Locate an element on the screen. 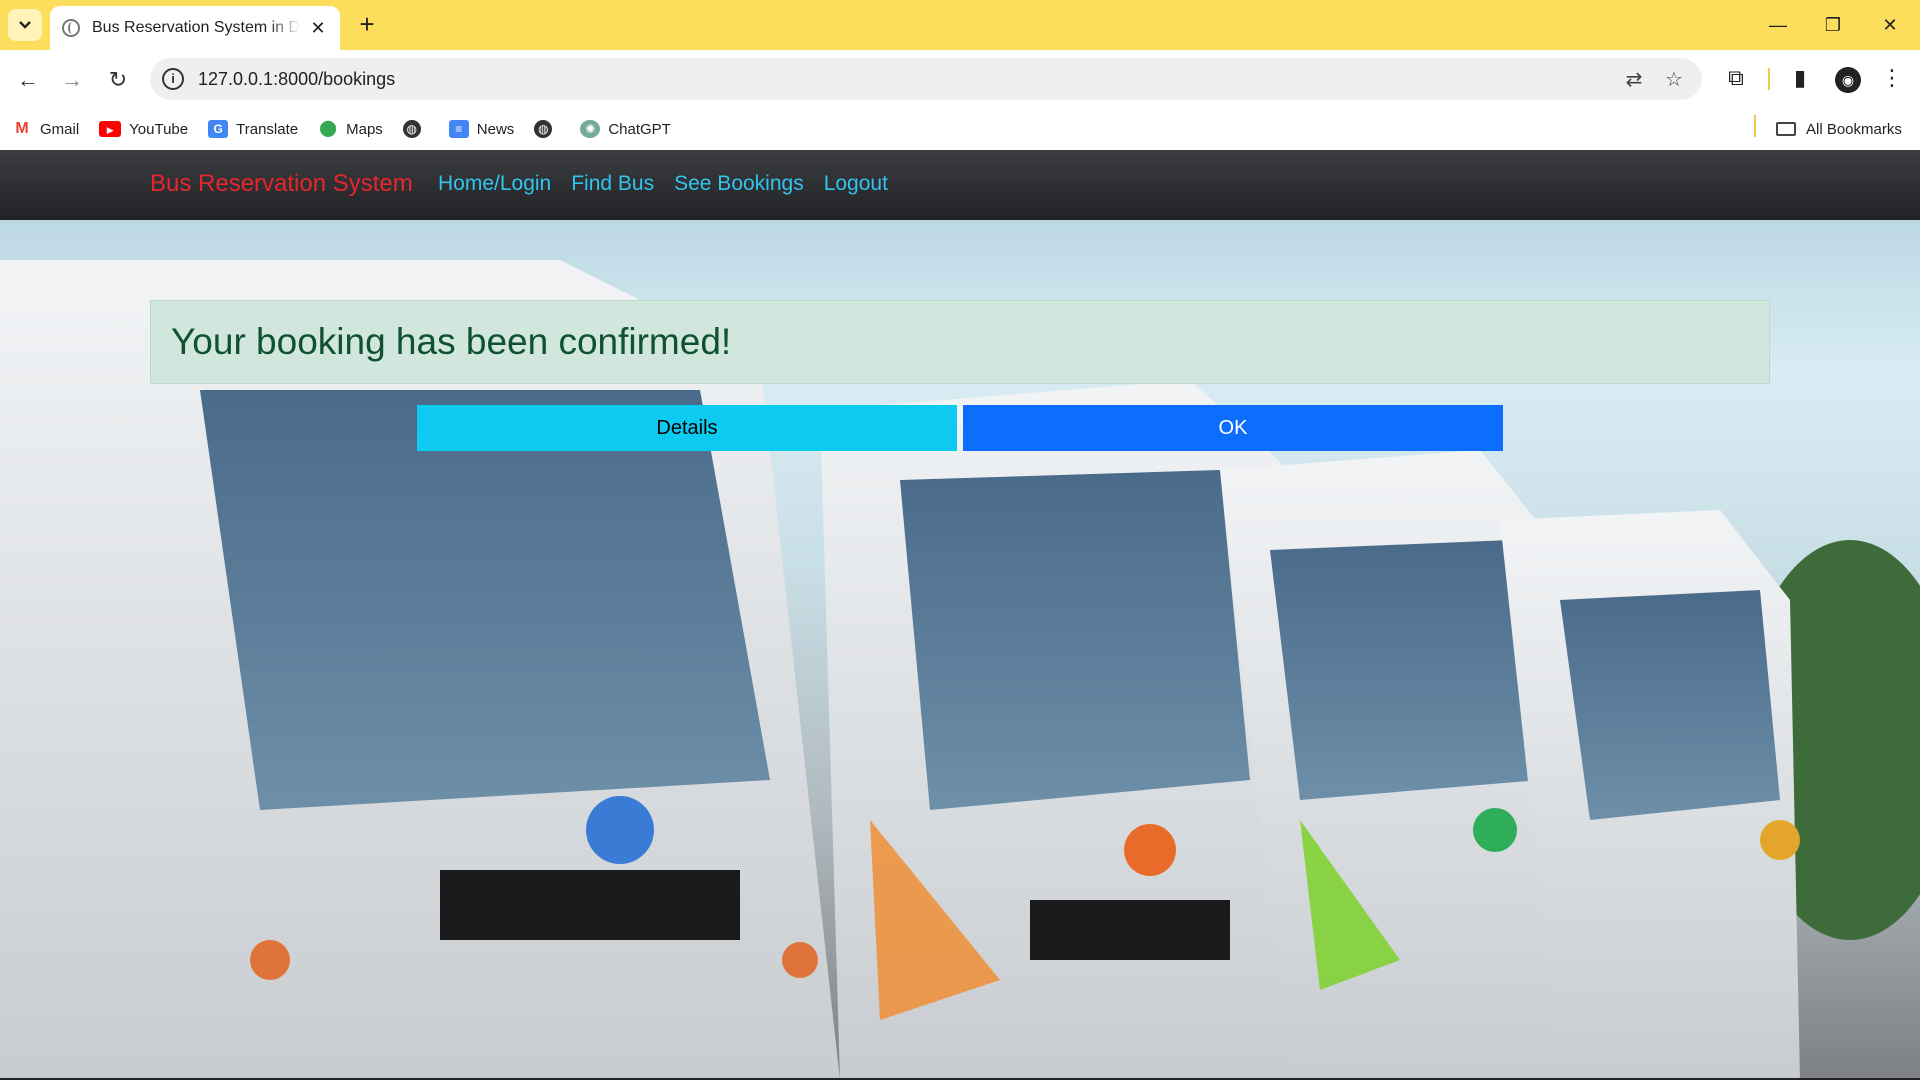  url-input is located at coordinates (848, 79).